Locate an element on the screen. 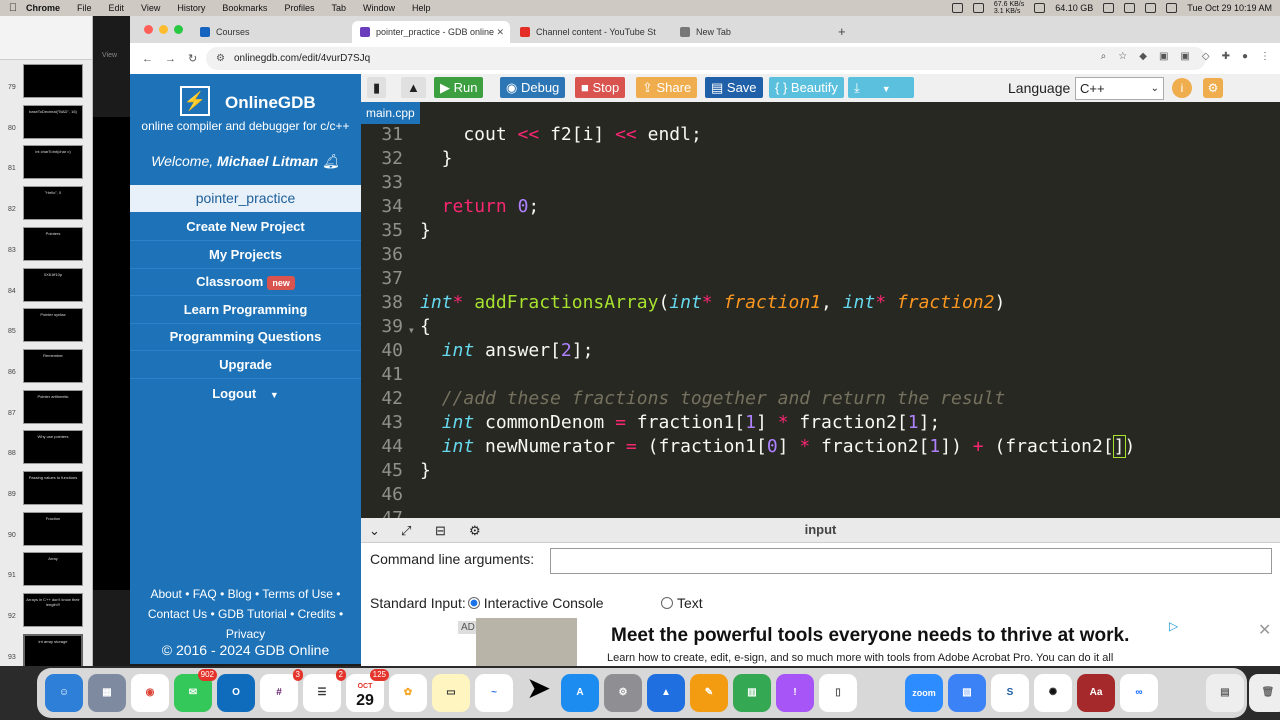  extension-icon: ◇ is located at coordinates (1206, 56).